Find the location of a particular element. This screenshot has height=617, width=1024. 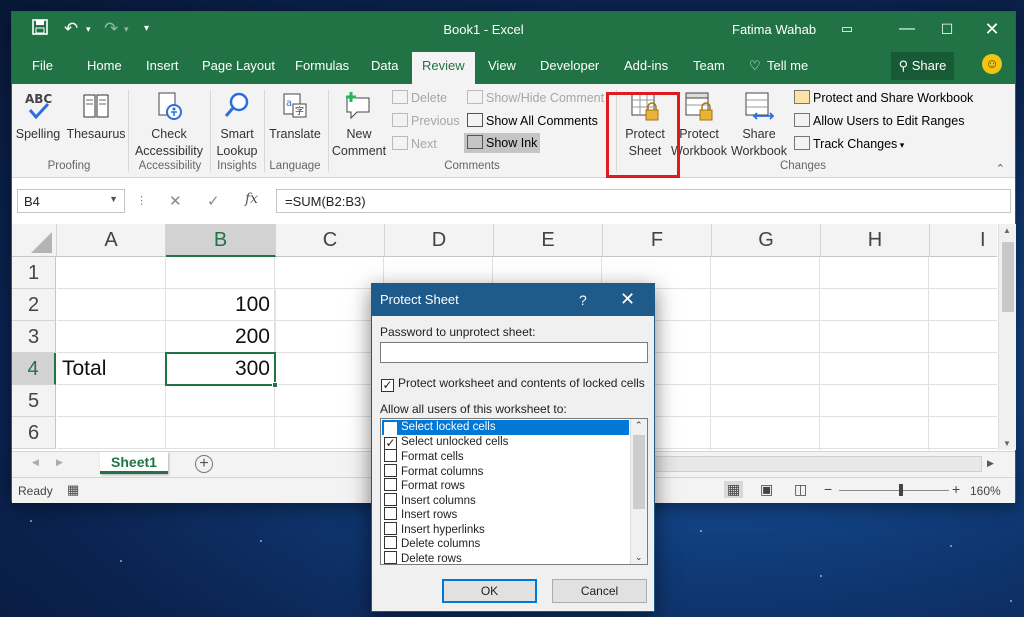

tab-data: Data is located at coordinates (384, 65).